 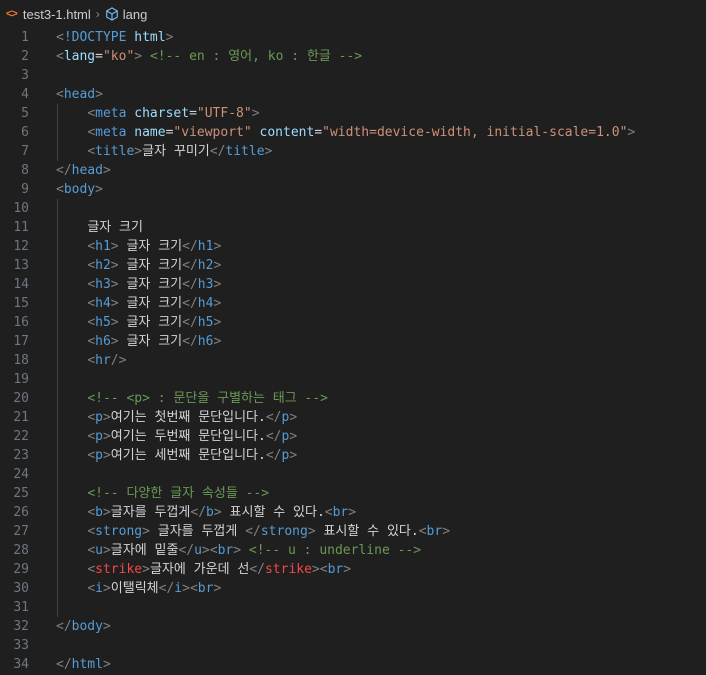 I want to click on code-text: <i>이탤릭체</i><br>, so click(x=381, y=588).